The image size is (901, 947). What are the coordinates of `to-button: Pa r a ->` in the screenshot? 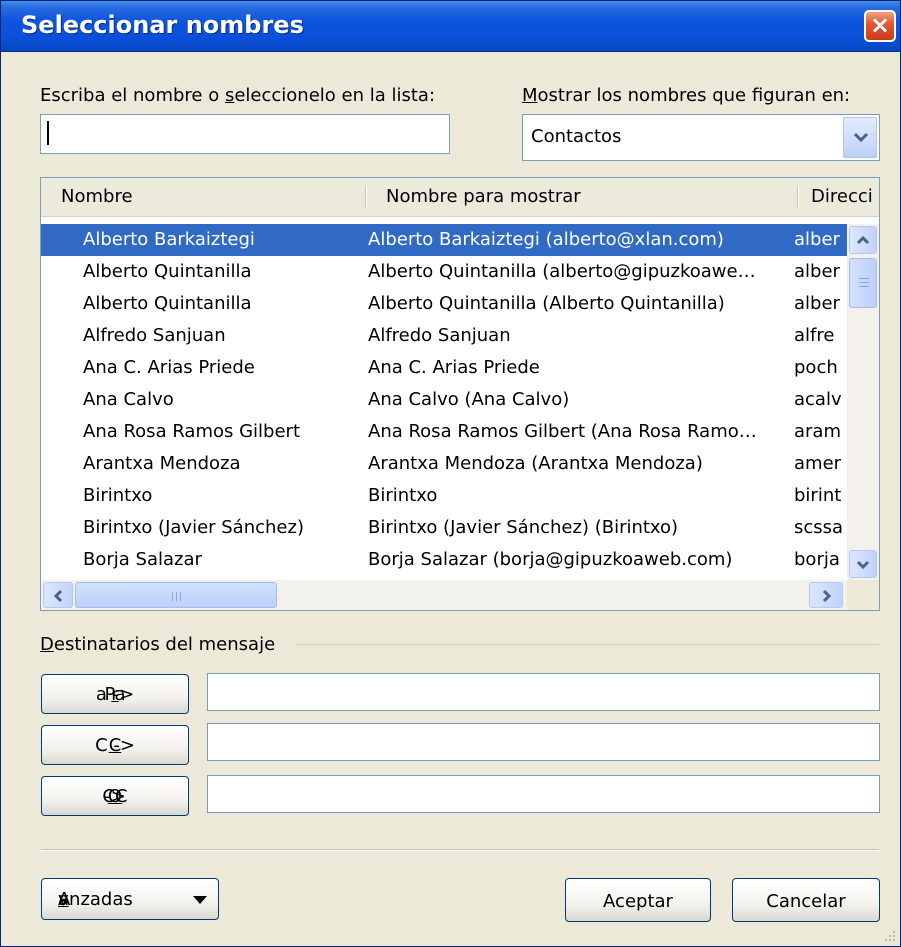 It's located at (115, 694).